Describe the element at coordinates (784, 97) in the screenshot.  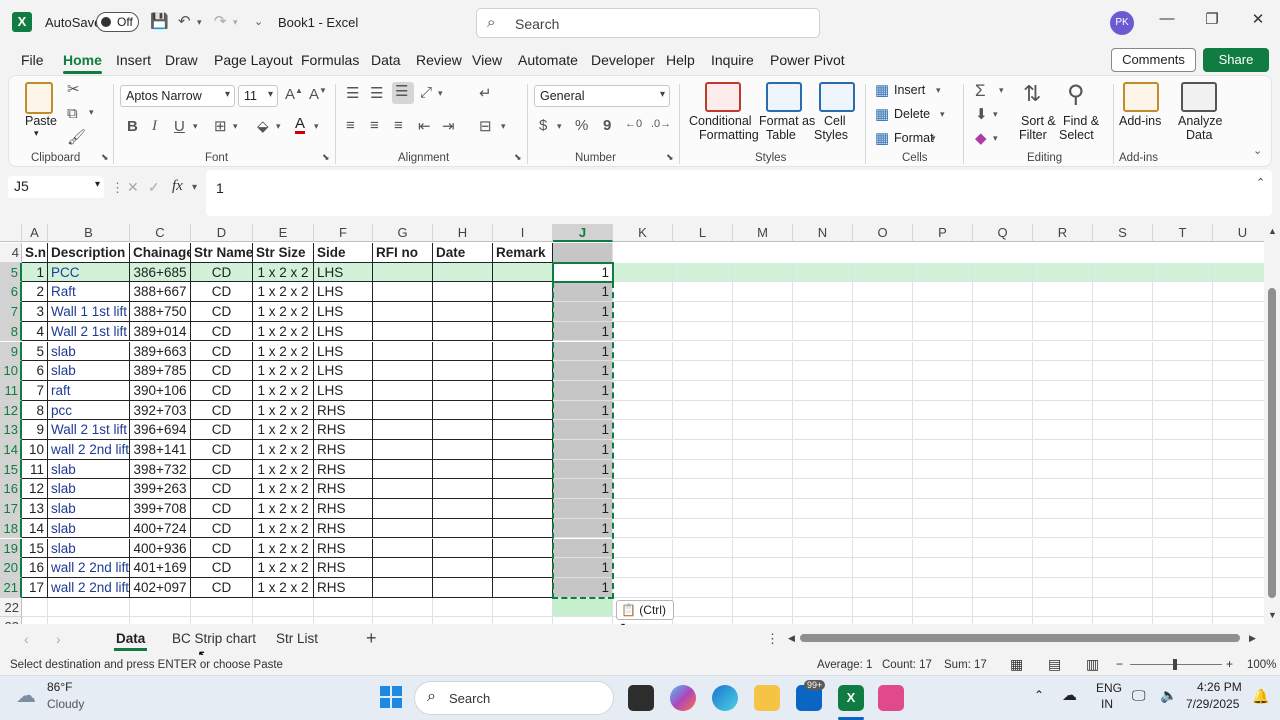
I see `format-as-table-icon` at that location.